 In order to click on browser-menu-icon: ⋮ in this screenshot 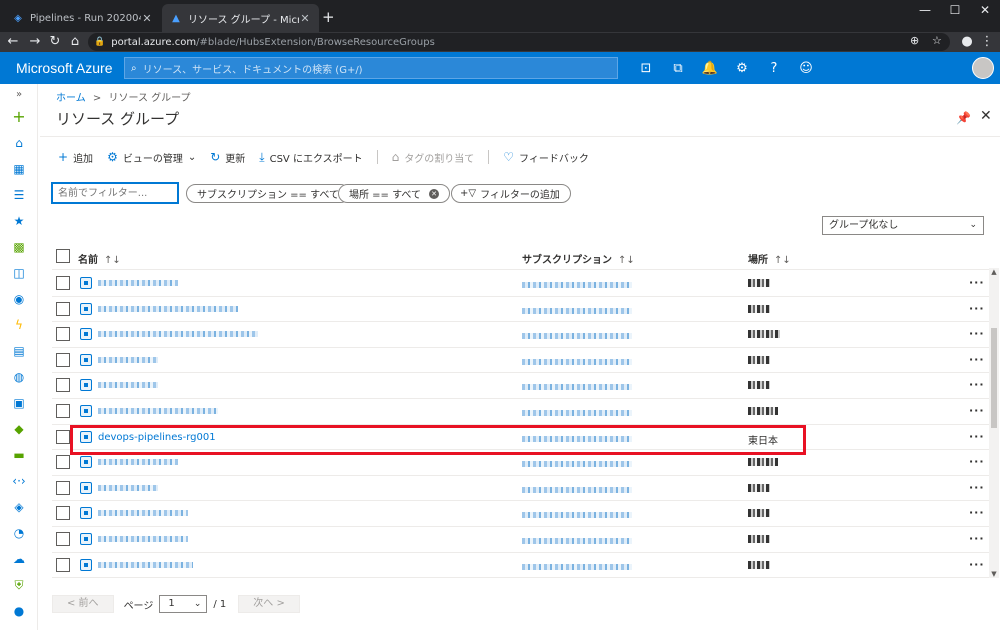, I will do `click(987, 42)`.